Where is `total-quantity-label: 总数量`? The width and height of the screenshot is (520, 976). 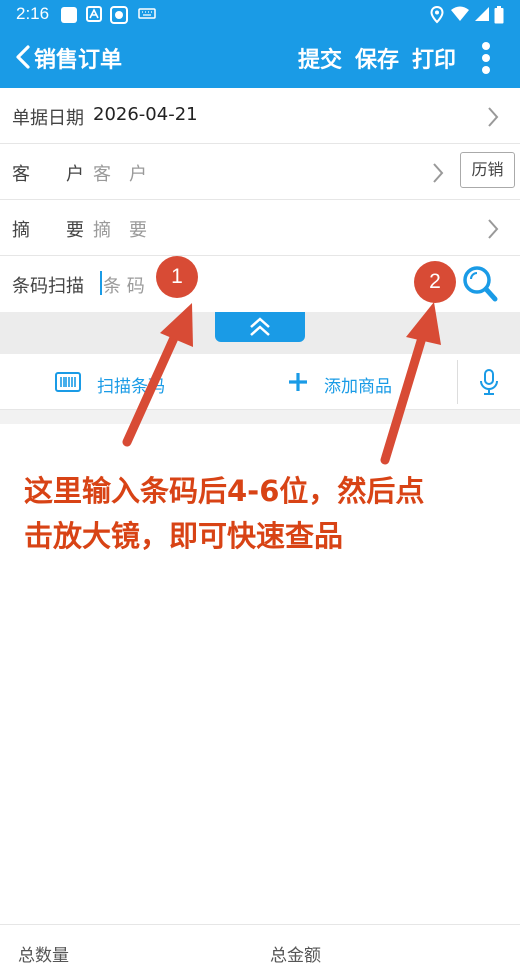
total-quantity-label: 总数量 is located at coordinates (43, 956).